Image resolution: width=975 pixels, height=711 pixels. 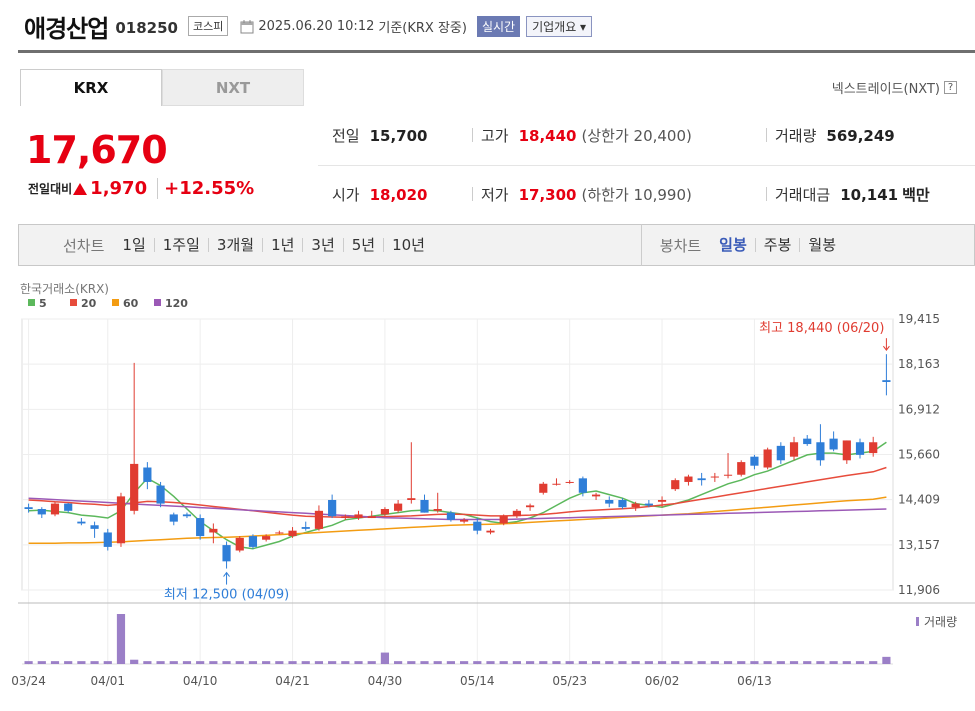 I want to click on nextrade-link-label: 넥스트레이드(NXT), so click(x=886, y=87).